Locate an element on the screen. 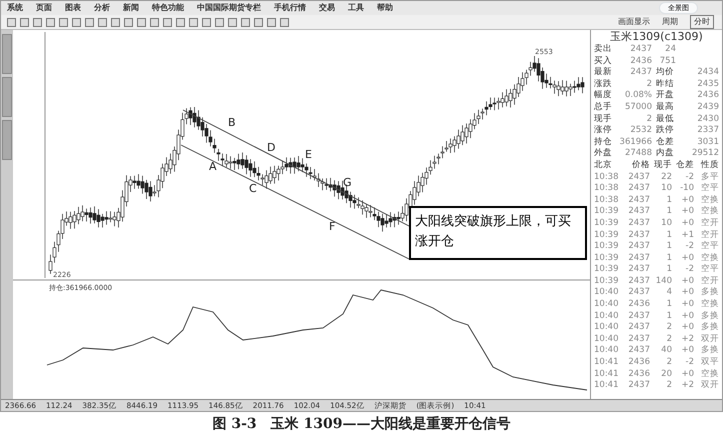  table-cell-text: 4 is located at coordinates (669, 293).